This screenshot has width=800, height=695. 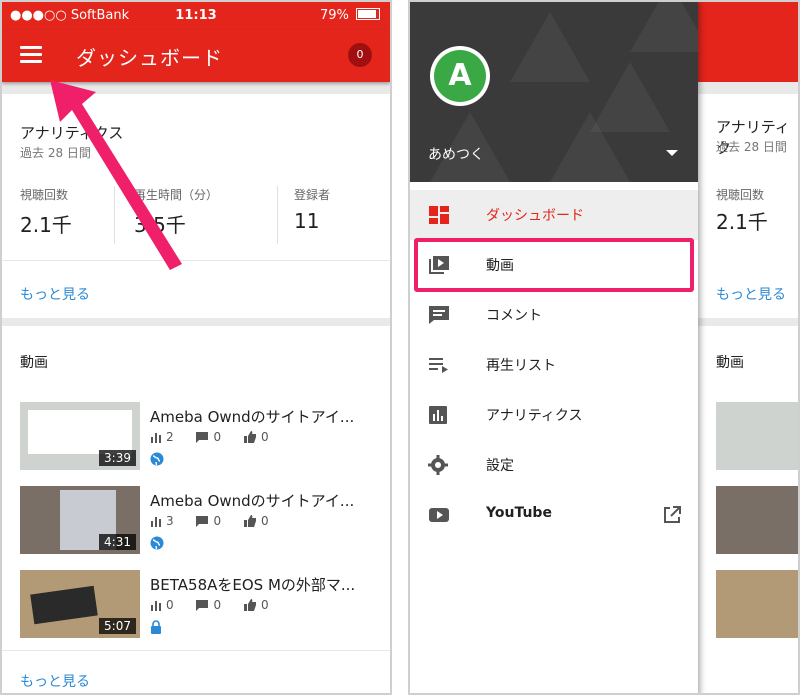 I want to click on playlist-icon, so click(x=438, y=365).